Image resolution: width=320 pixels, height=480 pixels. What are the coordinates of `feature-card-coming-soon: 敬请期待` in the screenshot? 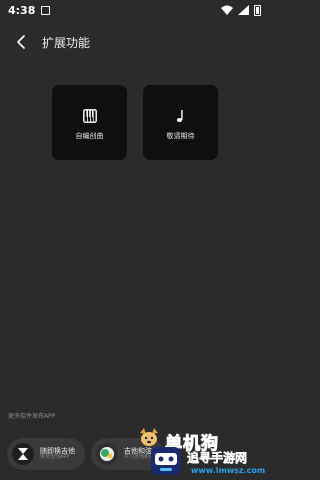 It's located at (180, 122).